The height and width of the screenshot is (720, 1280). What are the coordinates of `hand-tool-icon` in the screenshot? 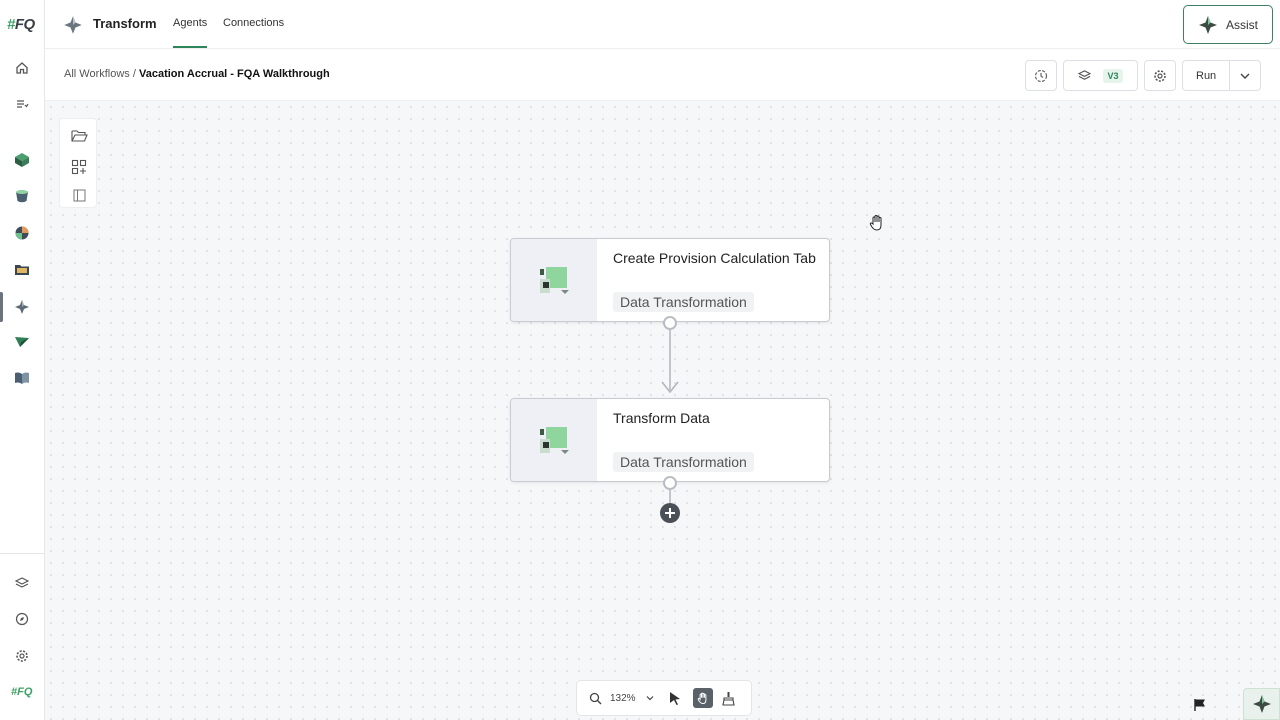 It's located at (701, 698).